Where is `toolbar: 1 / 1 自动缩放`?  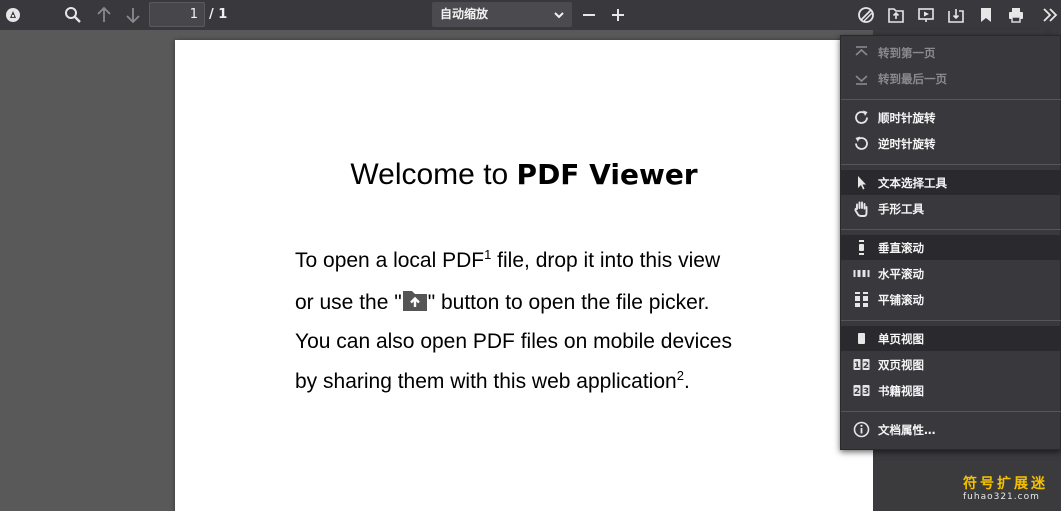 toolbar: 1 / 1 自动缩放 is located at coordinates (530, 15).